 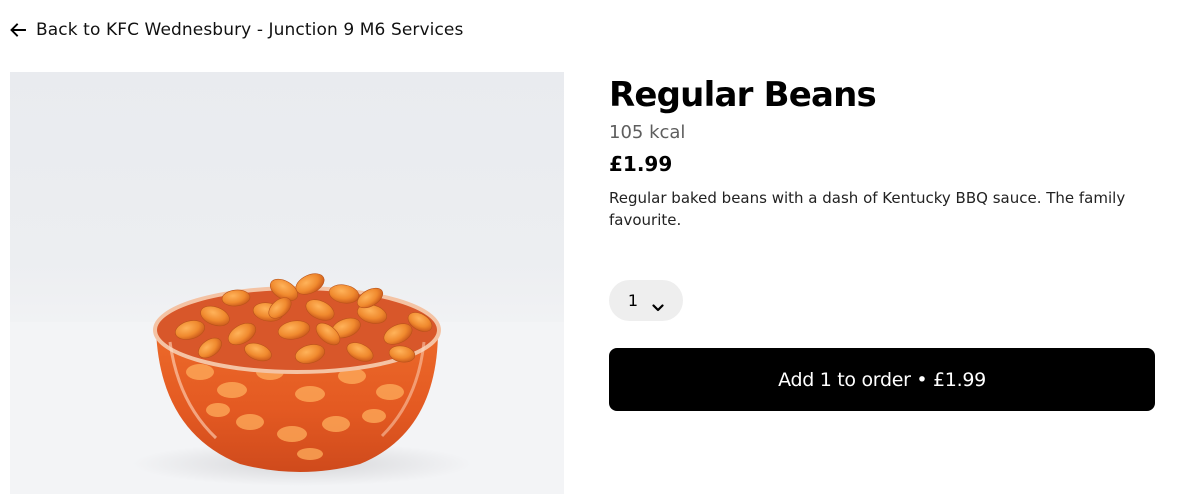 What do you see at coordinates (18, 30) in the screenshot?
I see `arrow-left-icon` at bounding box center [18, 30].